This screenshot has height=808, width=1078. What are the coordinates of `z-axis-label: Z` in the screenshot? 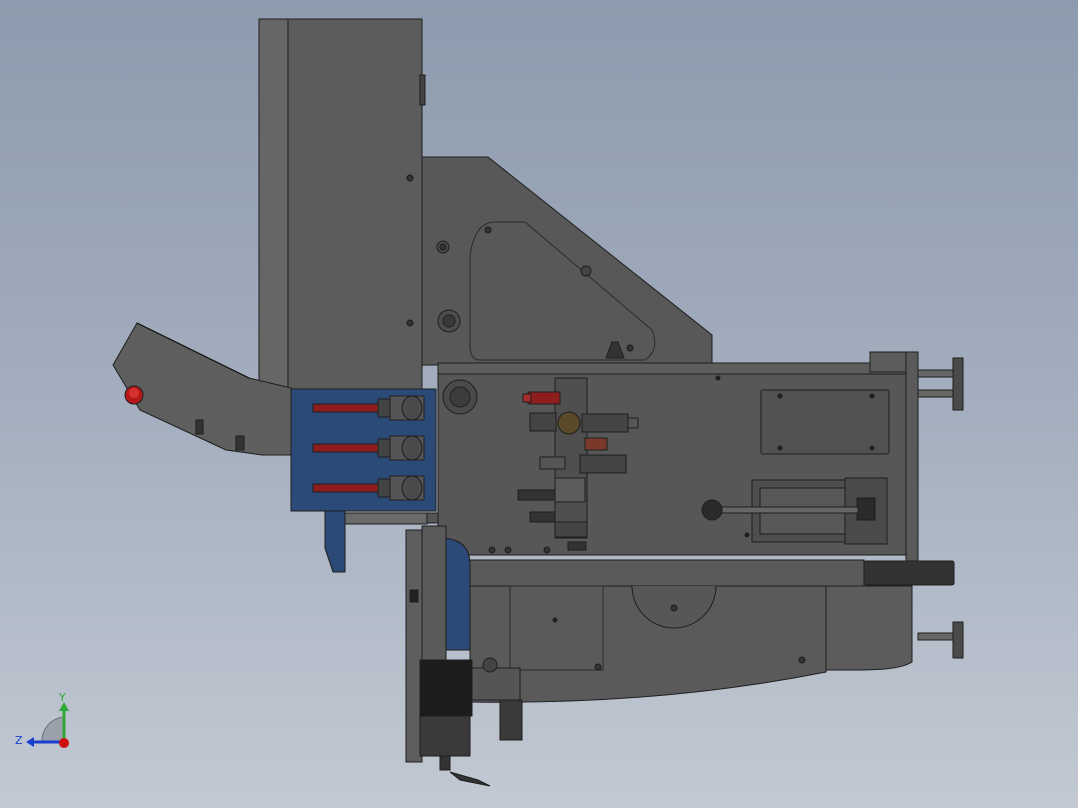 It's located at (19, 740).